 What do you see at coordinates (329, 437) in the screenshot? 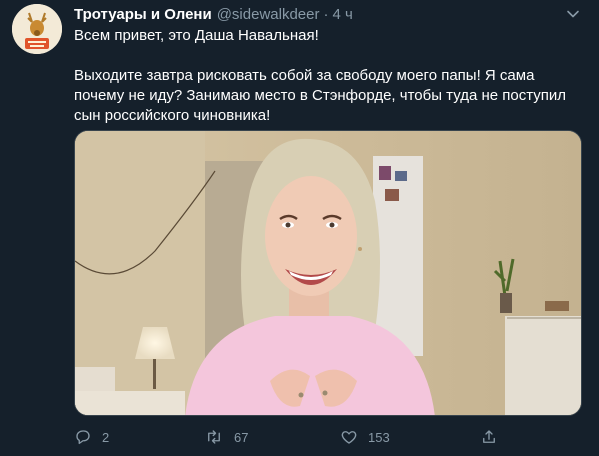
I see `tweet-actions: 2 67 153` at bounding box center [329, 437].